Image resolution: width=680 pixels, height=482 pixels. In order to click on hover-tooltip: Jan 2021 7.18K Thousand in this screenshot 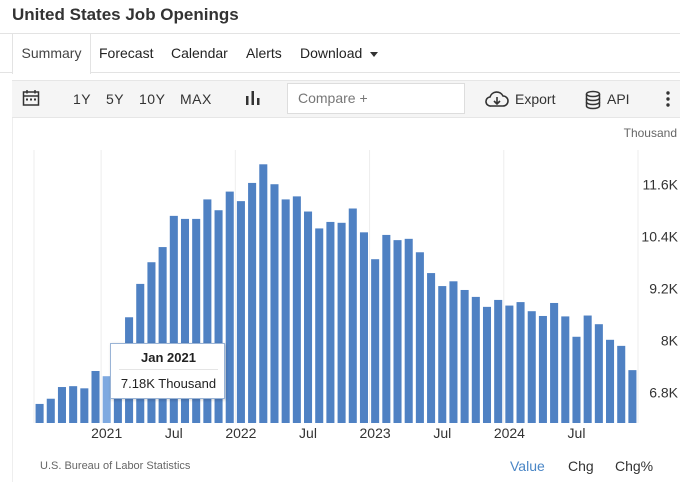, I will do `click(167, 371)`.